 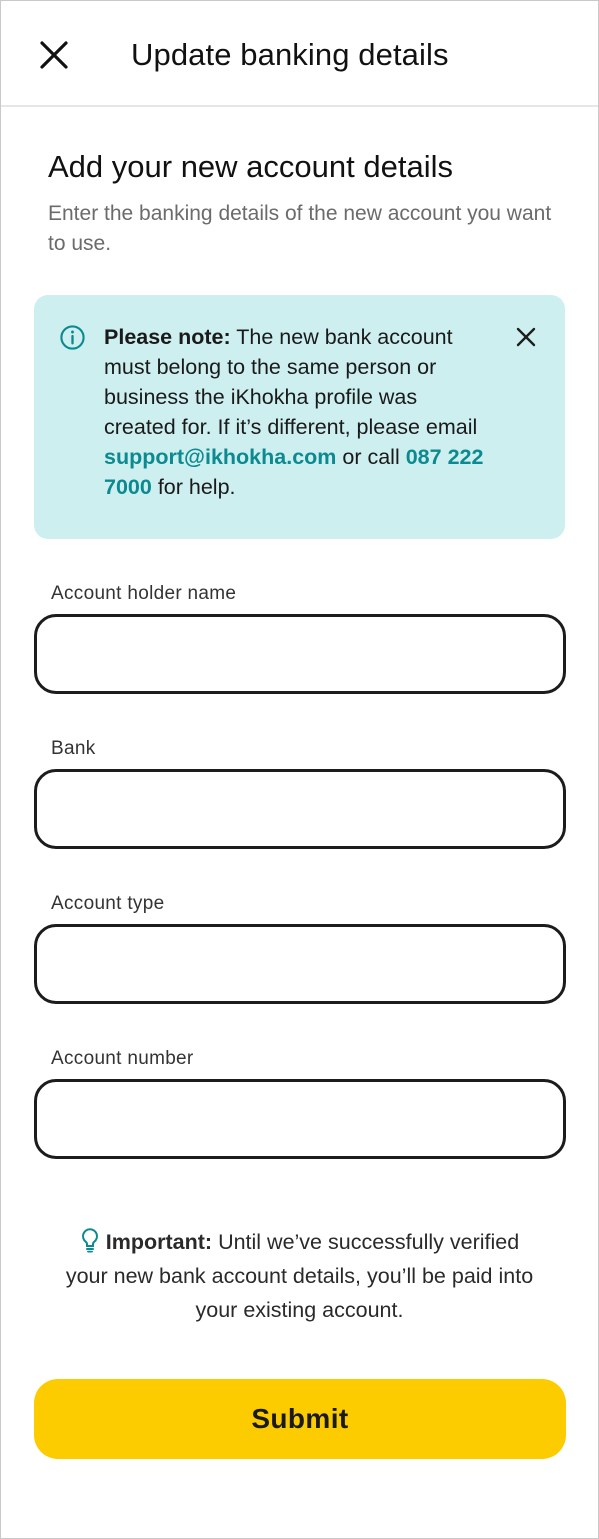 What do you see at coordinates (108, 903) in the screenshot?
I see `account-type-label: Account type` at bounding box center [108, 903].